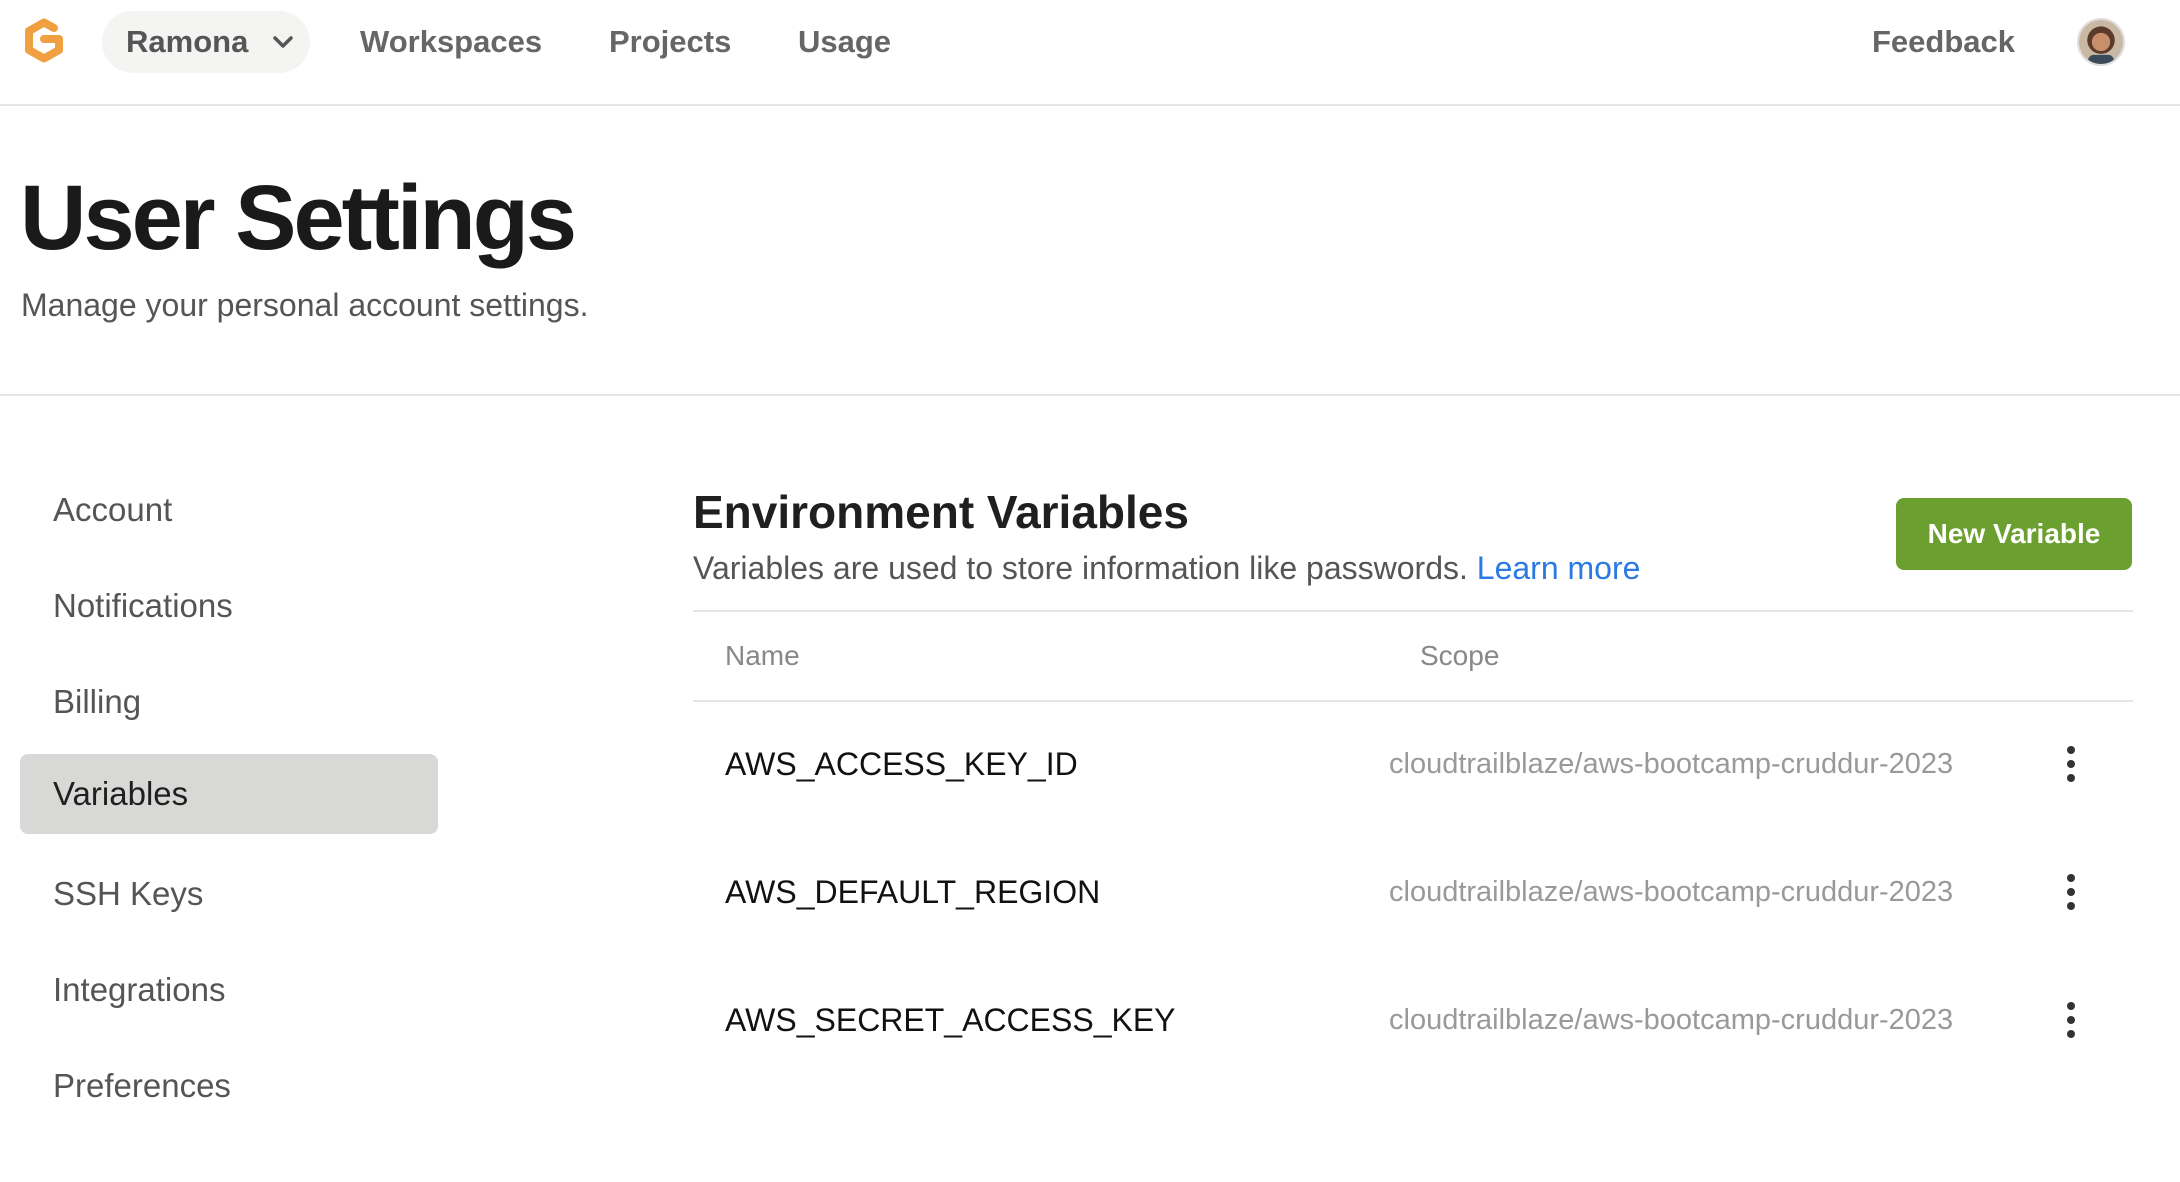 Image resolution: width=2180 pixels, height=1182 pixels. I want to click on learn-more-link: Learn more, so click(1559, 568).